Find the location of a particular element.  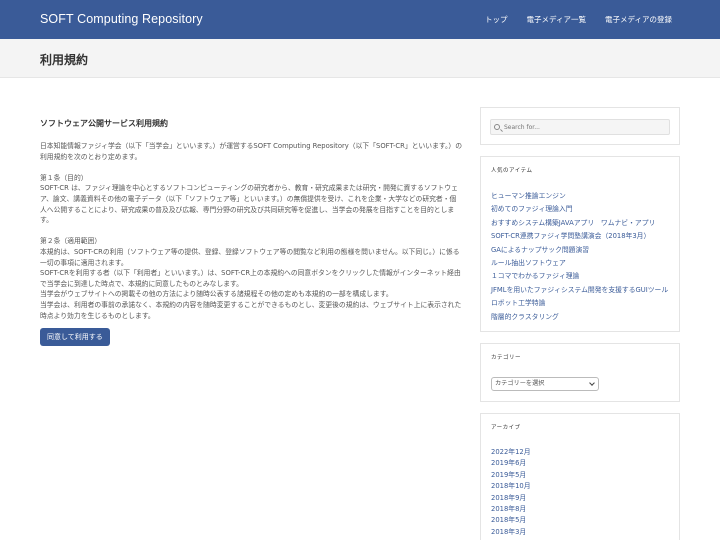

archive-link: 2018年10月 is located at coordinates (511, 486).